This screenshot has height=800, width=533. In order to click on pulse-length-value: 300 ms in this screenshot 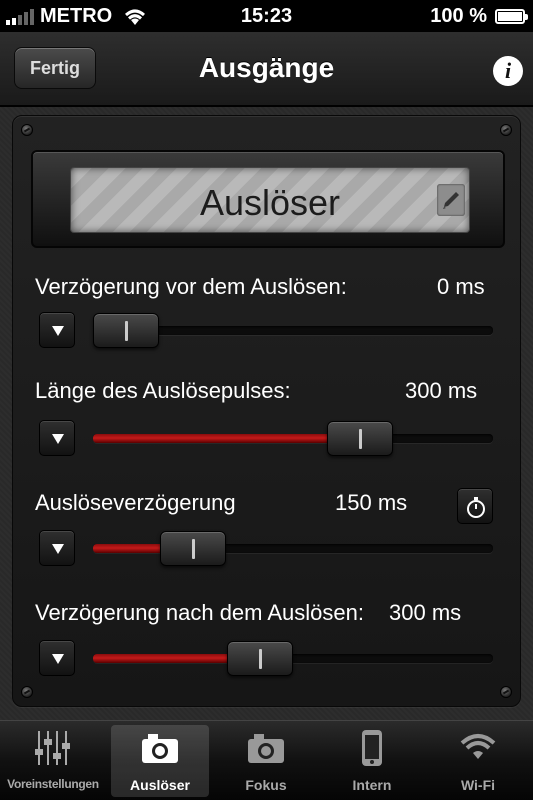, I will do `click(441, 390)`.